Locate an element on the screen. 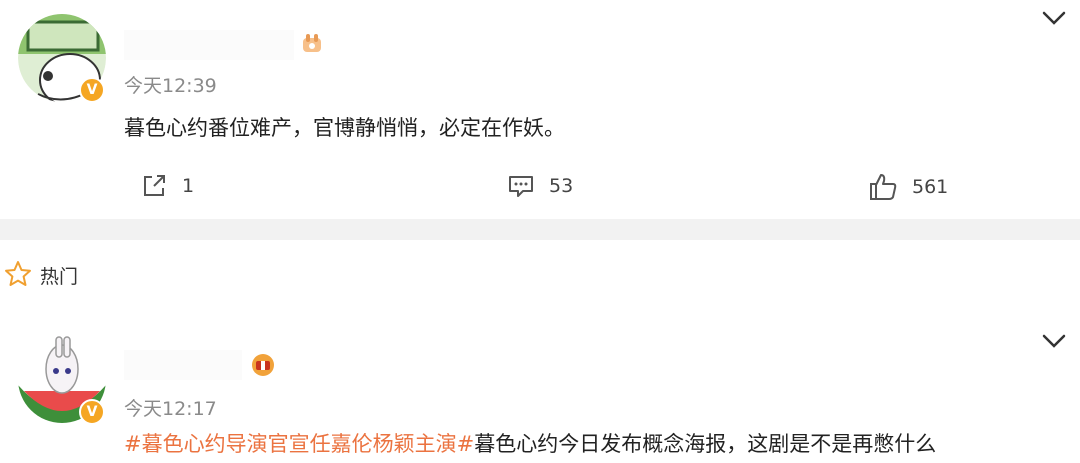 This screenshot has width=1080, height=463. comment-count: 53 is located at coordinates (561, 186).